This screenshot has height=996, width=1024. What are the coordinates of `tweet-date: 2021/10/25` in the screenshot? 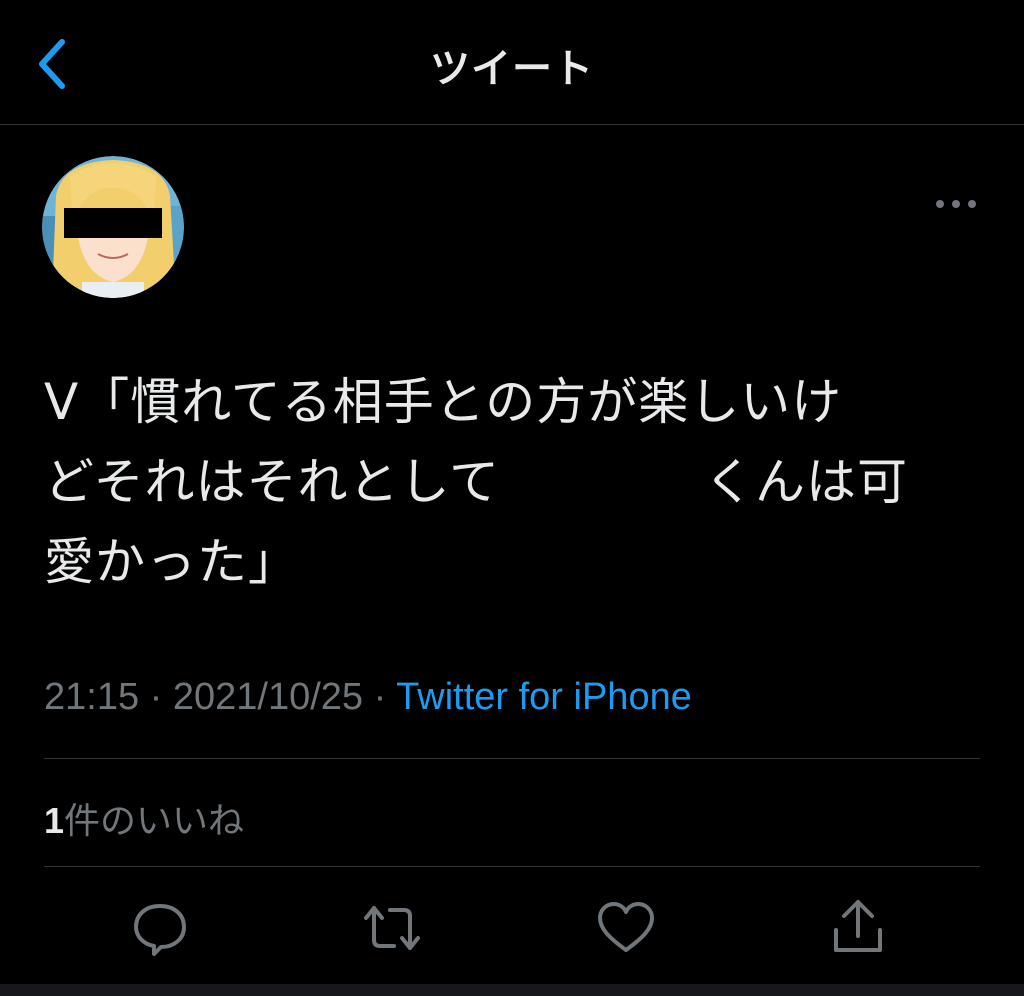 It's located at (268, 697).